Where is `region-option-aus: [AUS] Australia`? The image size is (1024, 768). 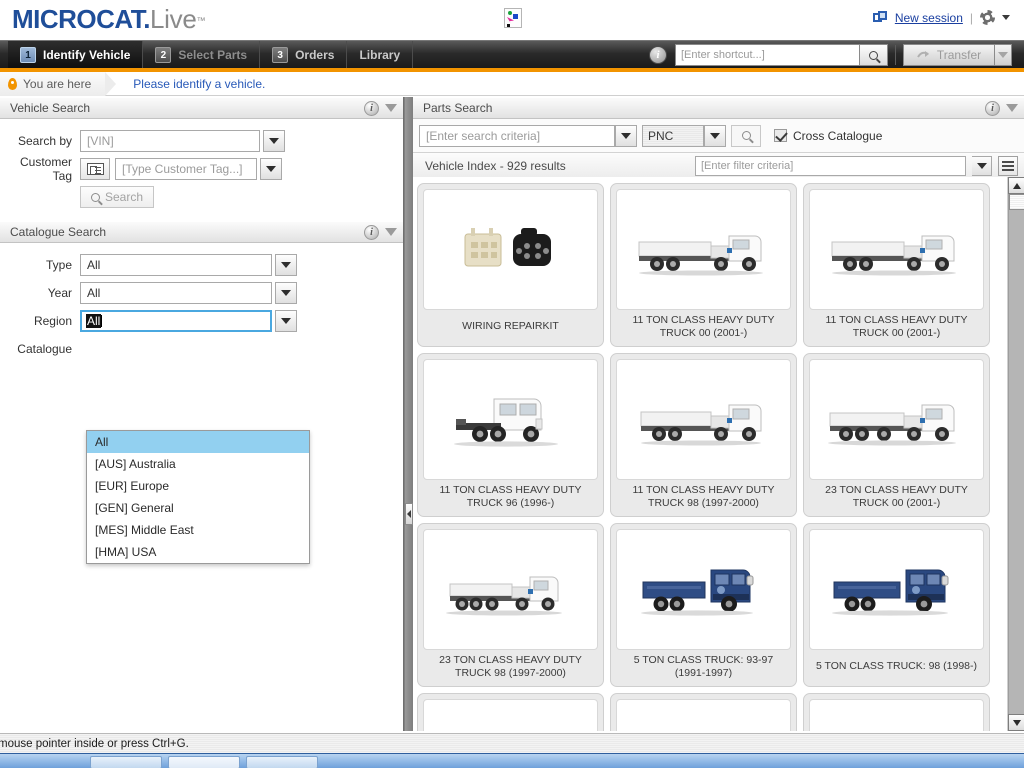 region-option-aus: [AUS] Australia is located at coordinates (198, 464).